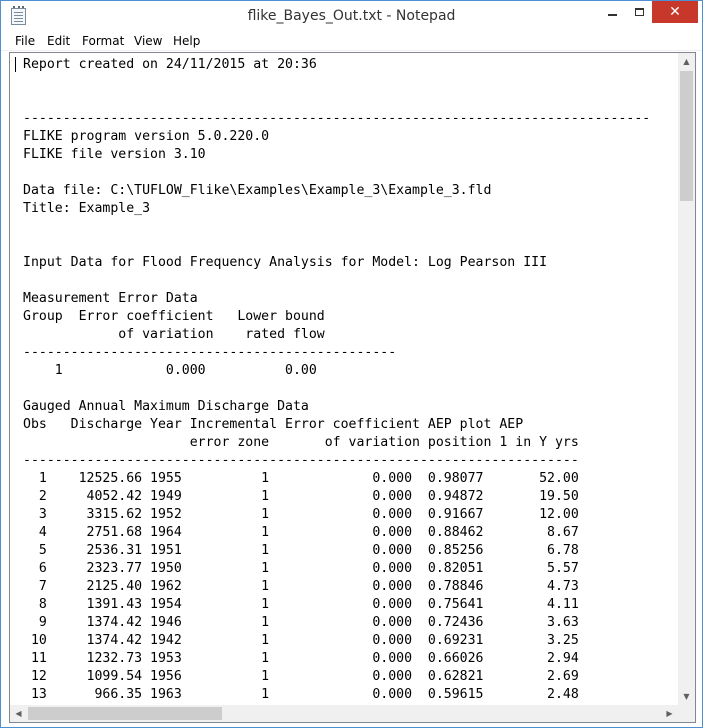 Image resolution: width=703 pixels, height=728 pixels. What do you see at coordinates (186, 41) in the screenshot?
I see `menu-help: Help` at bounding box center [186, 41].